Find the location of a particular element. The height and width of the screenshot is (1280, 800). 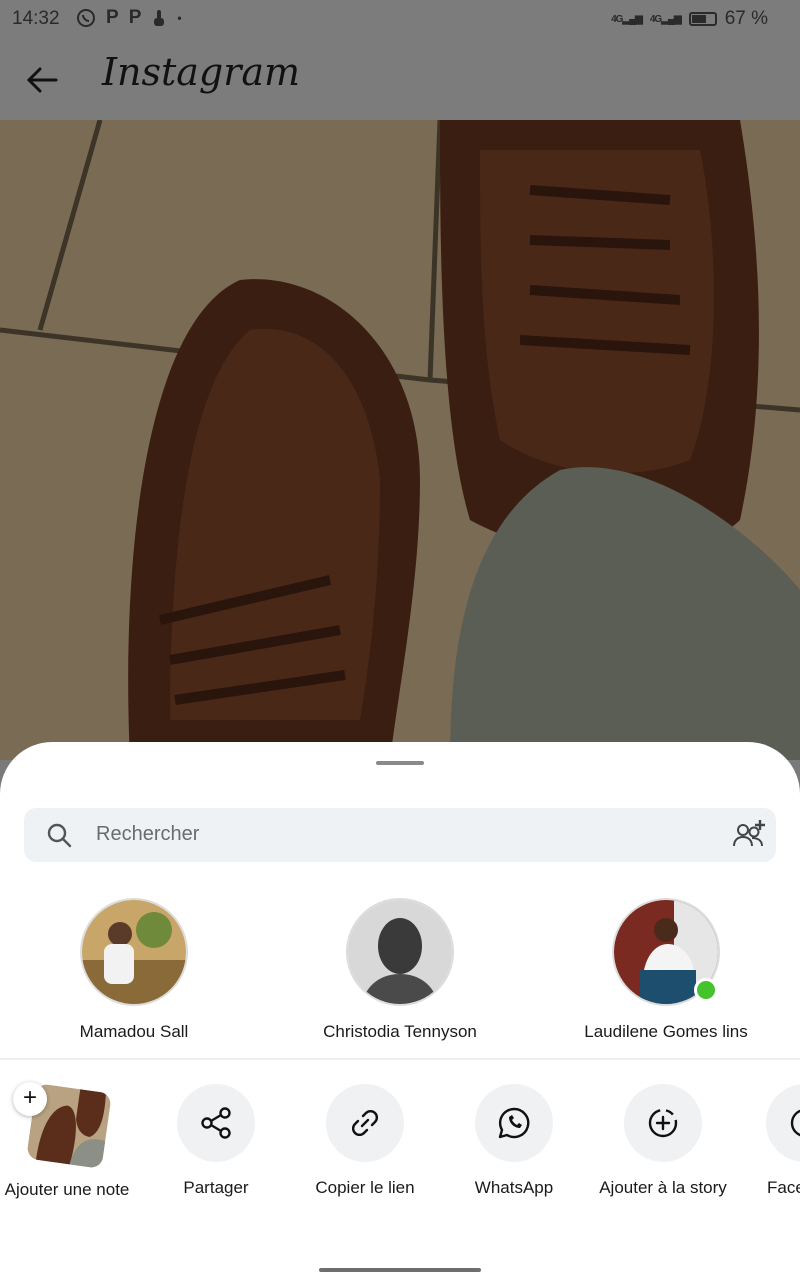

action-label: Ajouter à la story is located at coordinates (663, 1187).